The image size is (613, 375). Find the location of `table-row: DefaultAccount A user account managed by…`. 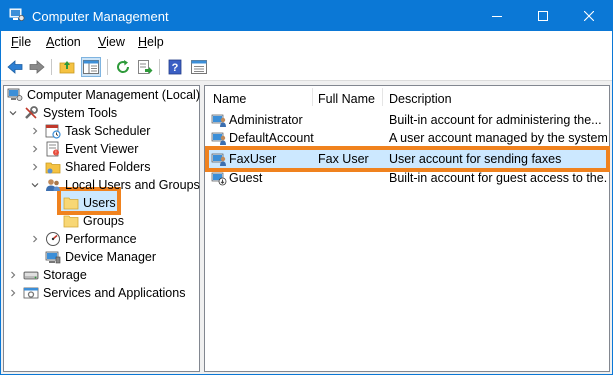

table-row: DefaultAccount A user account managed by… is located at coordinates (408, 138).